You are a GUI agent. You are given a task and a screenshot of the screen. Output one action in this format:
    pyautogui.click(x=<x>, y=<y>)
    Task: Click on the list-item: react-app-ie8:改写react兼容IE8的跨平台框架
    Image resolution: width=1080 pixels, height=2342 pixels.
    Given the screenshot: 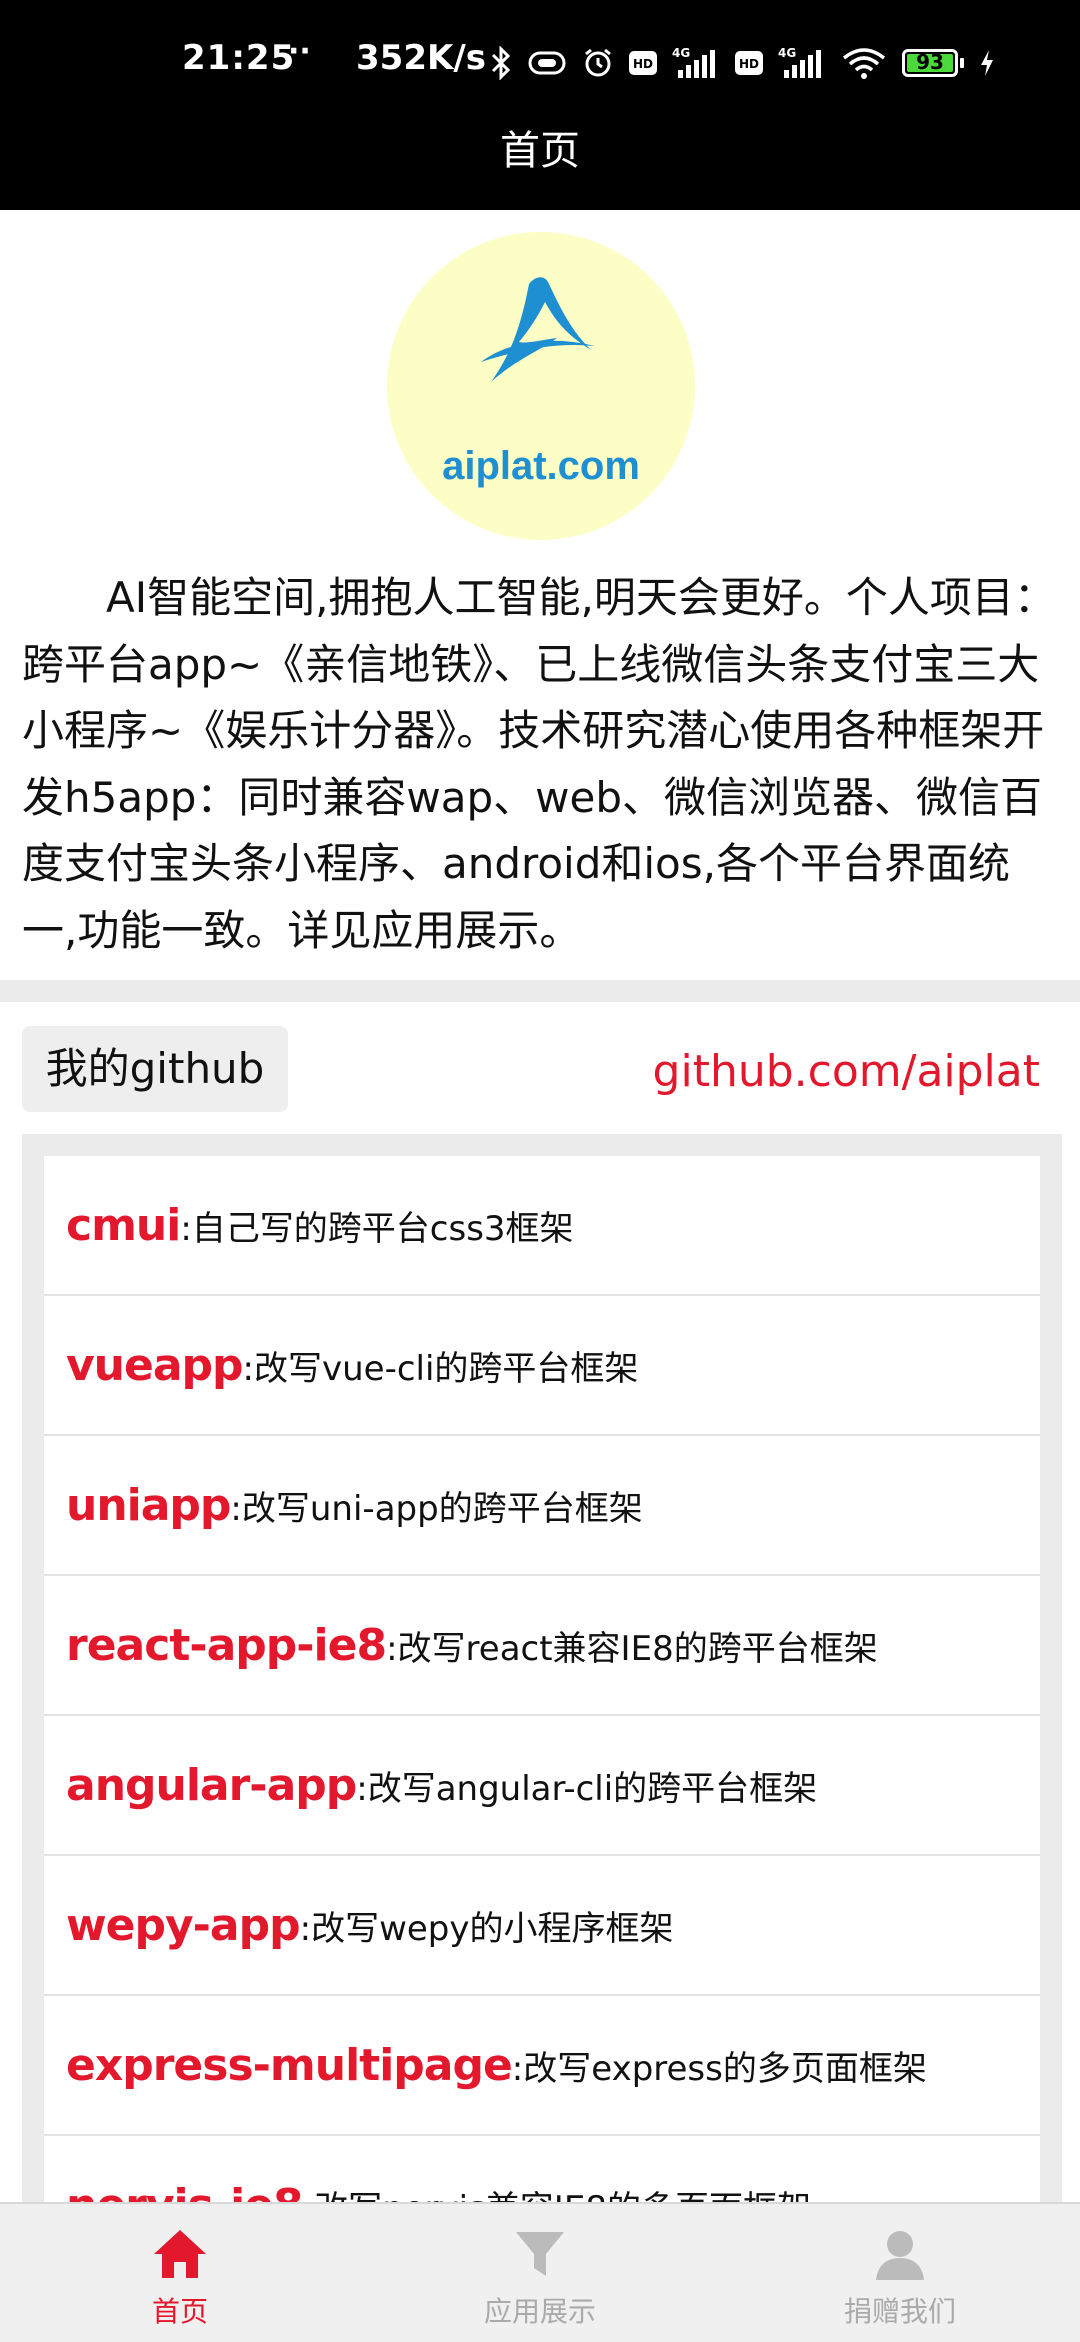 What is the action you would take?
    pyautogui.click(x=542, y=1646)
    